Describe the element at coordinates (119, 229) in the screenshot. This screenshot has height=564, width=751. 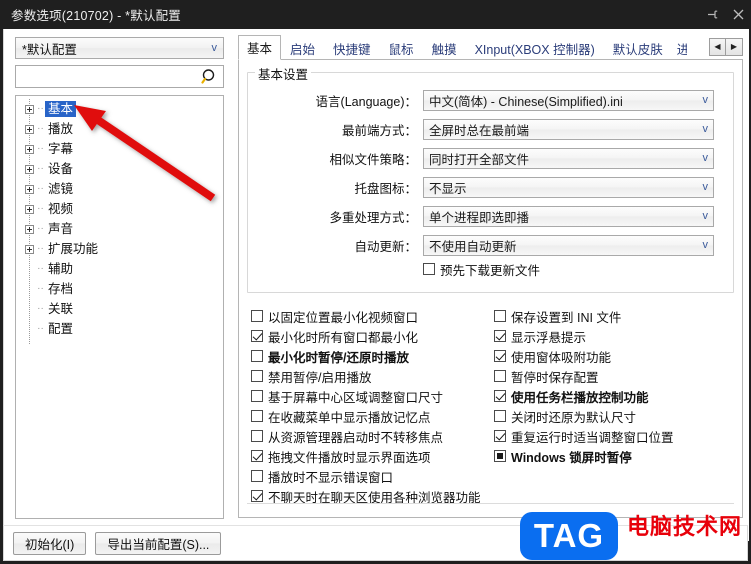
I see `tree-item-6: ·· 声音` at that location.